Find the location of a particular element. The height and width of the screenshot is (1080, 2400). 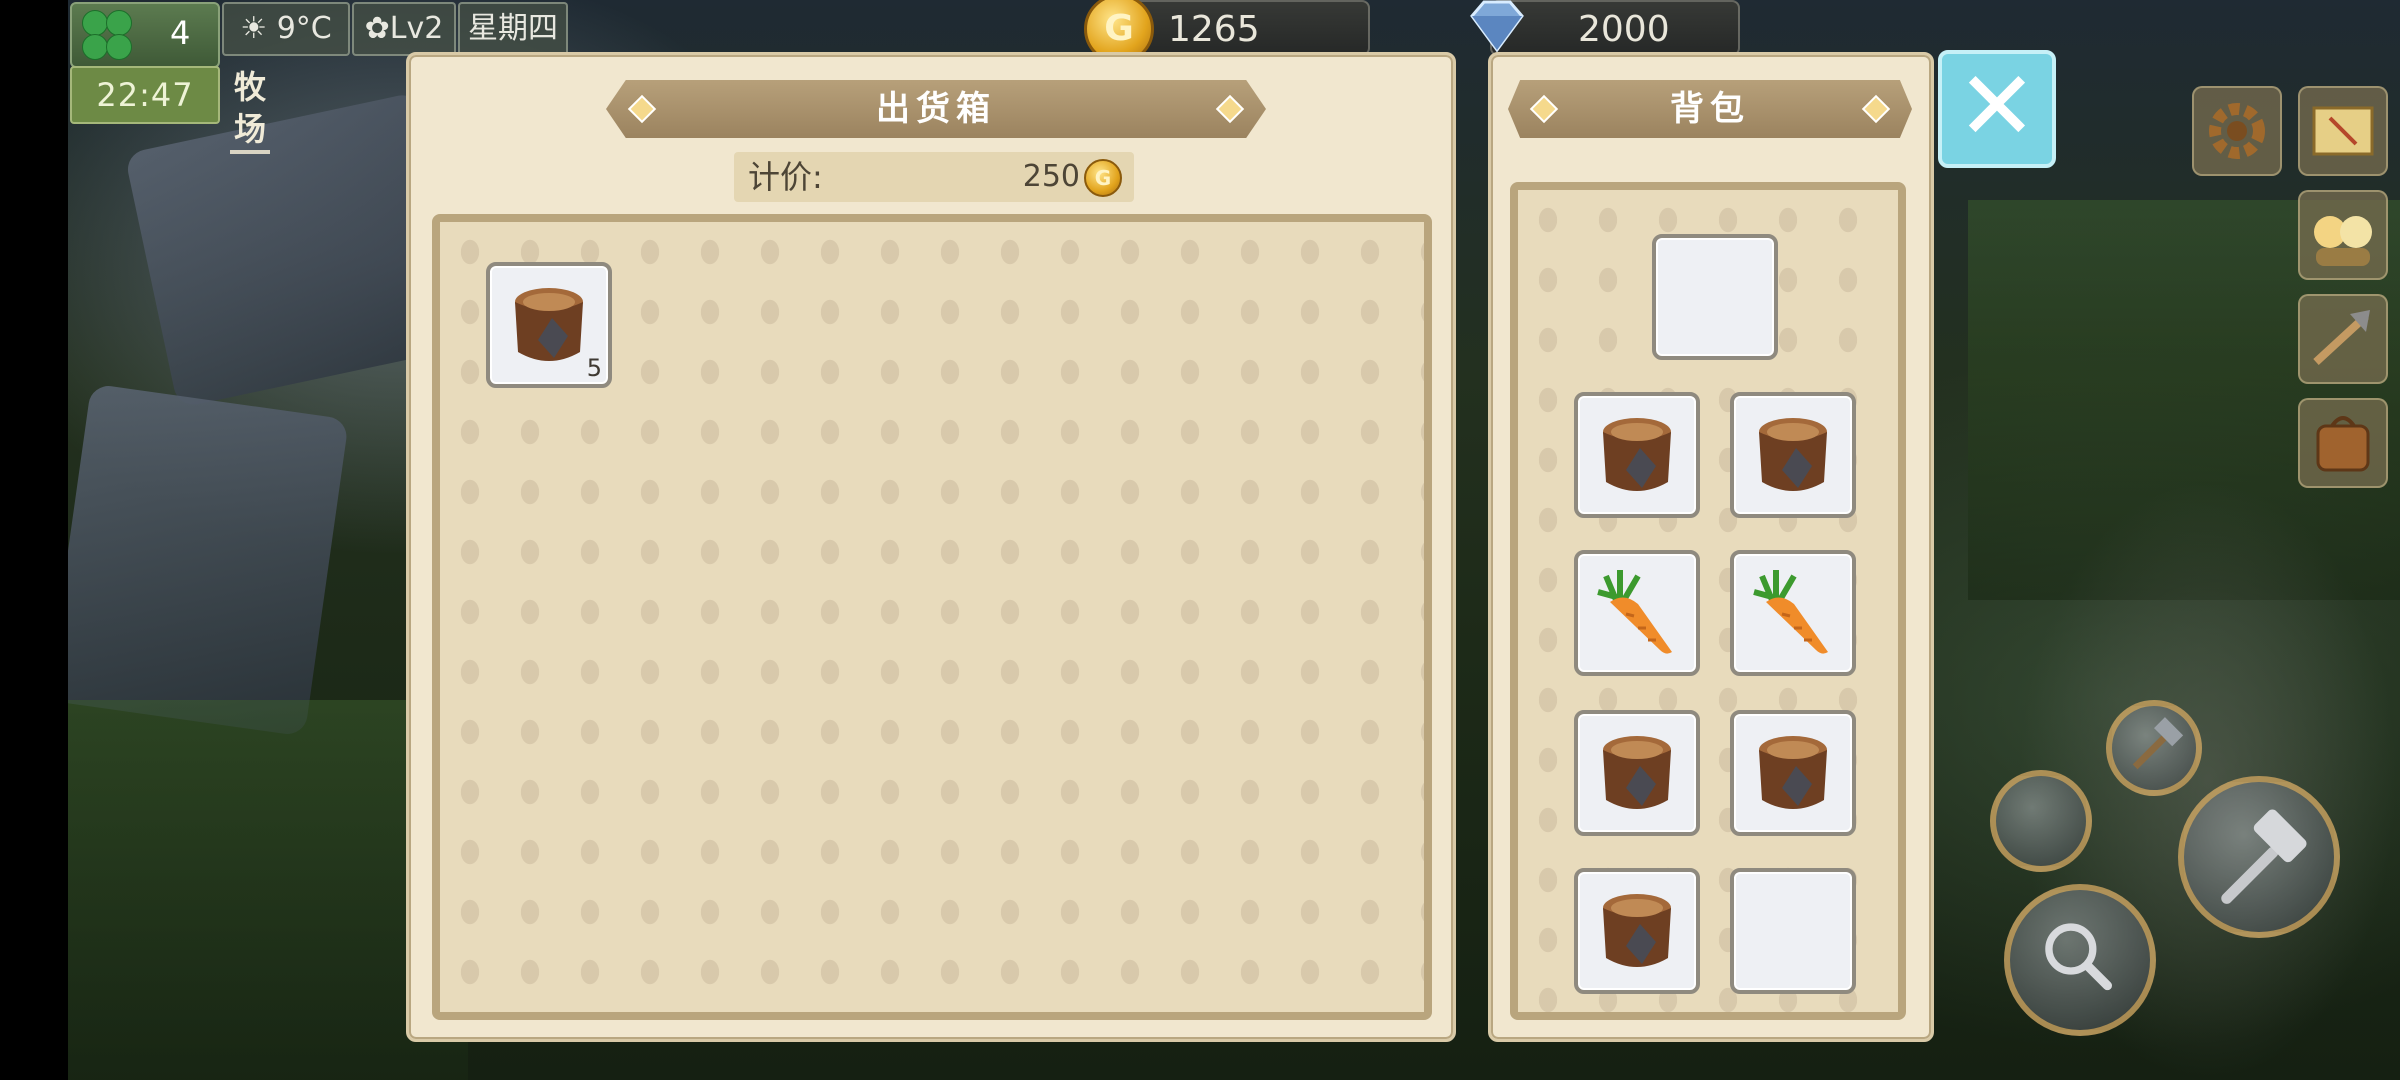

gold-amount: 1265 is located at coordinates (1214, 29).